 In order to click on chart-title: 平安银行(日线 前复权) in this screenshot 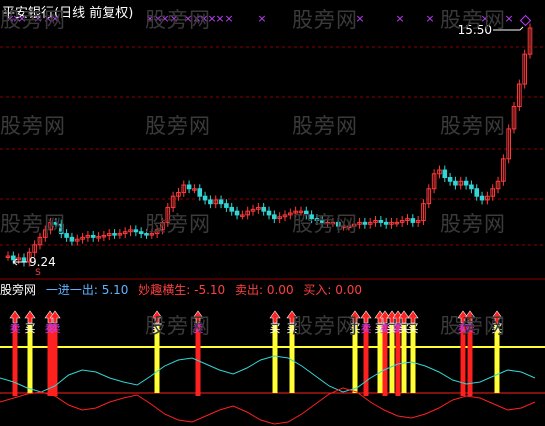, I will do `click(68, 13)`.